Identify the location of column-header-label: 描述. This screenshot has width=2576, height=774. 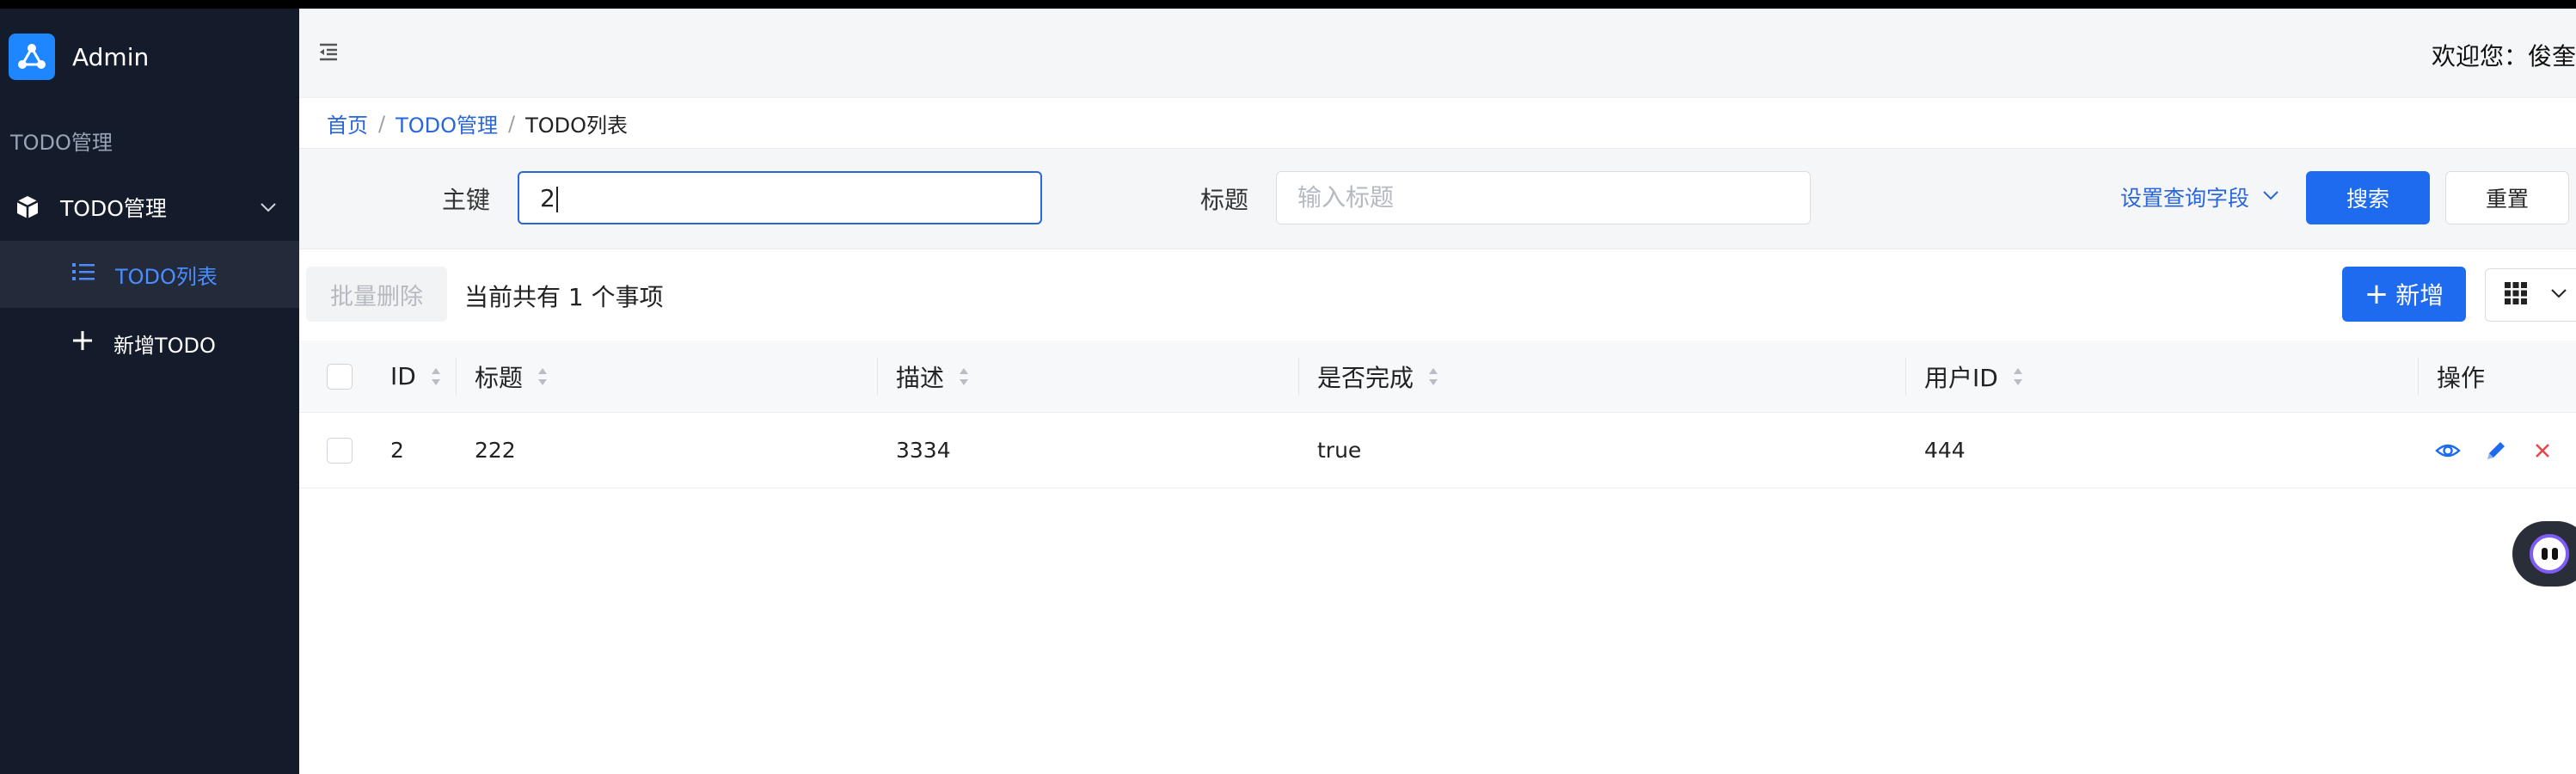
(920, 377).